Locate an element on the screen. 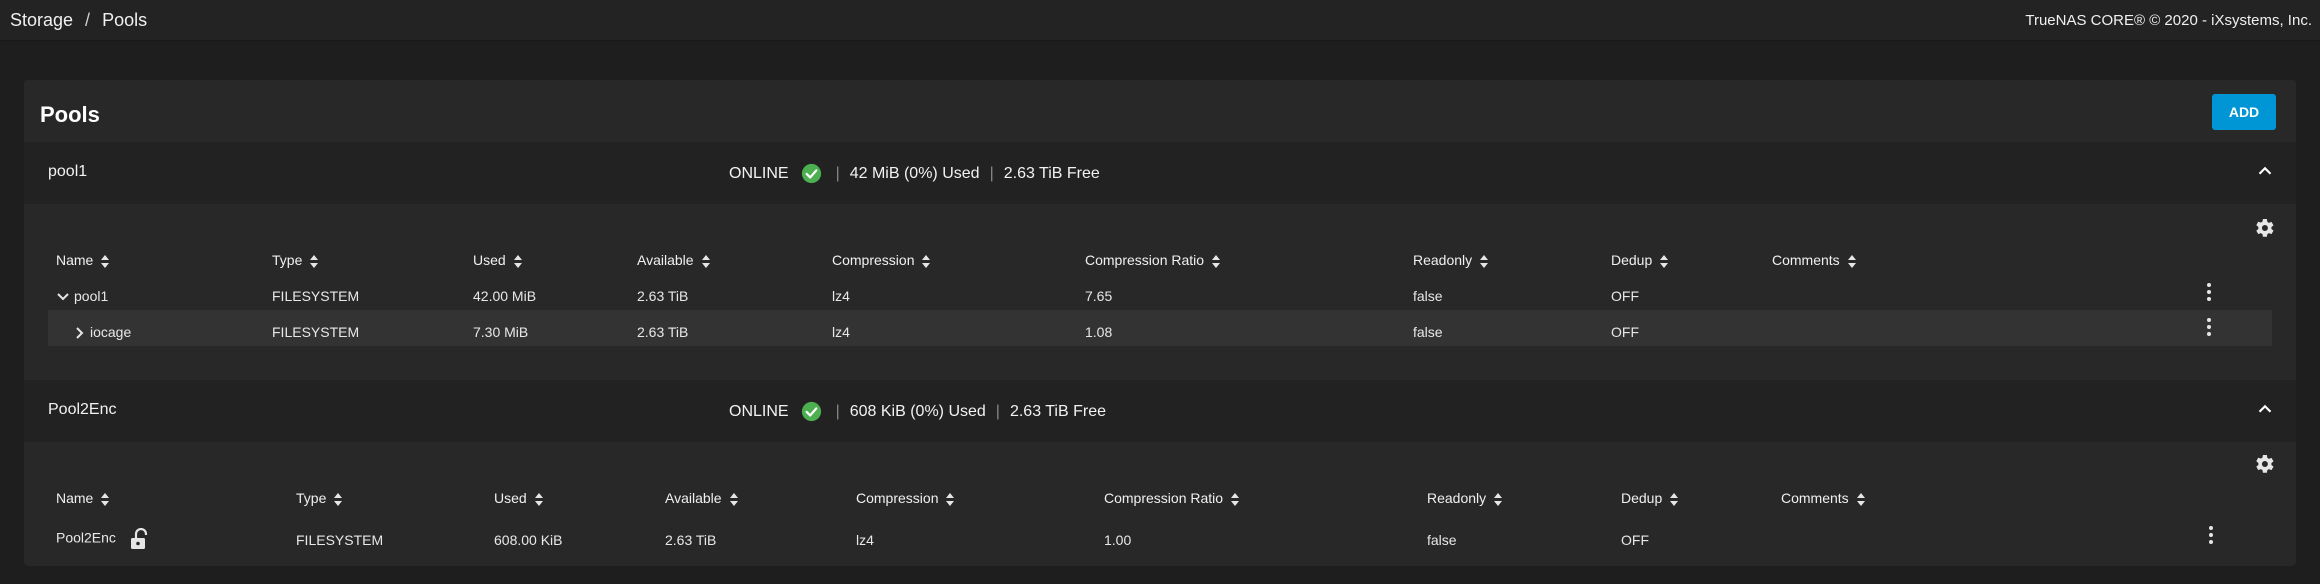 The image size is (2320, 584). table-row is located at coordinates (1160, 328).